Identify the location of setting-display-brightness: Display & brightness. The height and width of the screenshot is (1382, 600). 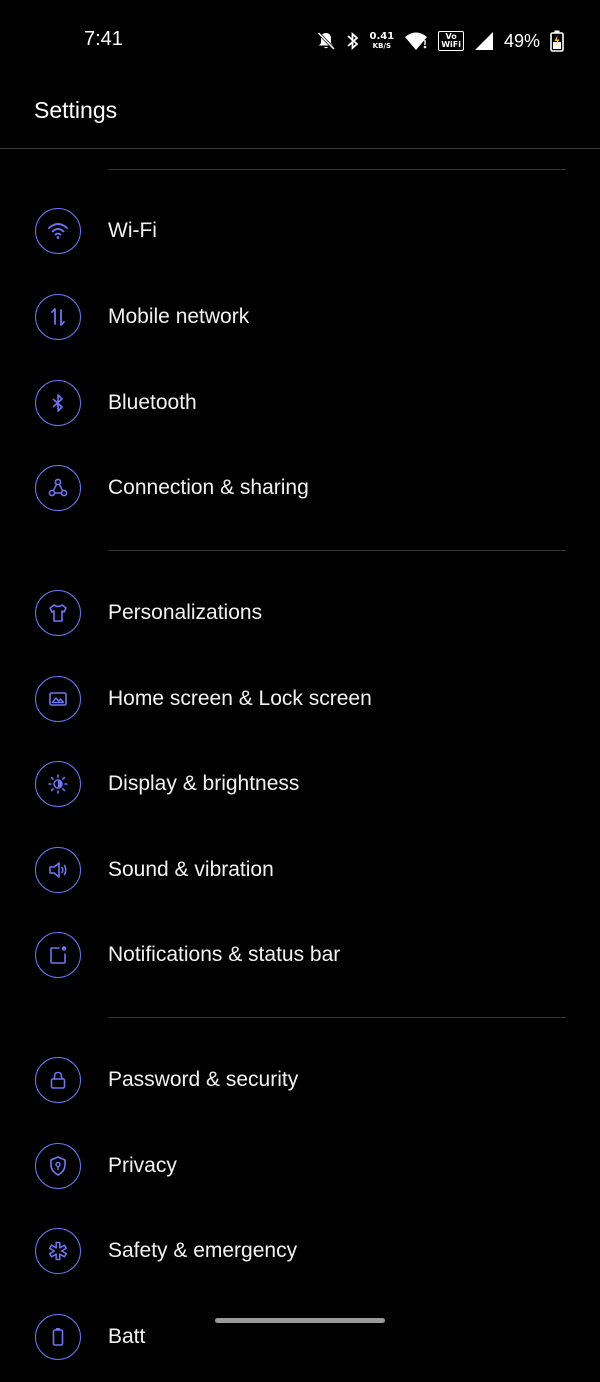
(300, 786).